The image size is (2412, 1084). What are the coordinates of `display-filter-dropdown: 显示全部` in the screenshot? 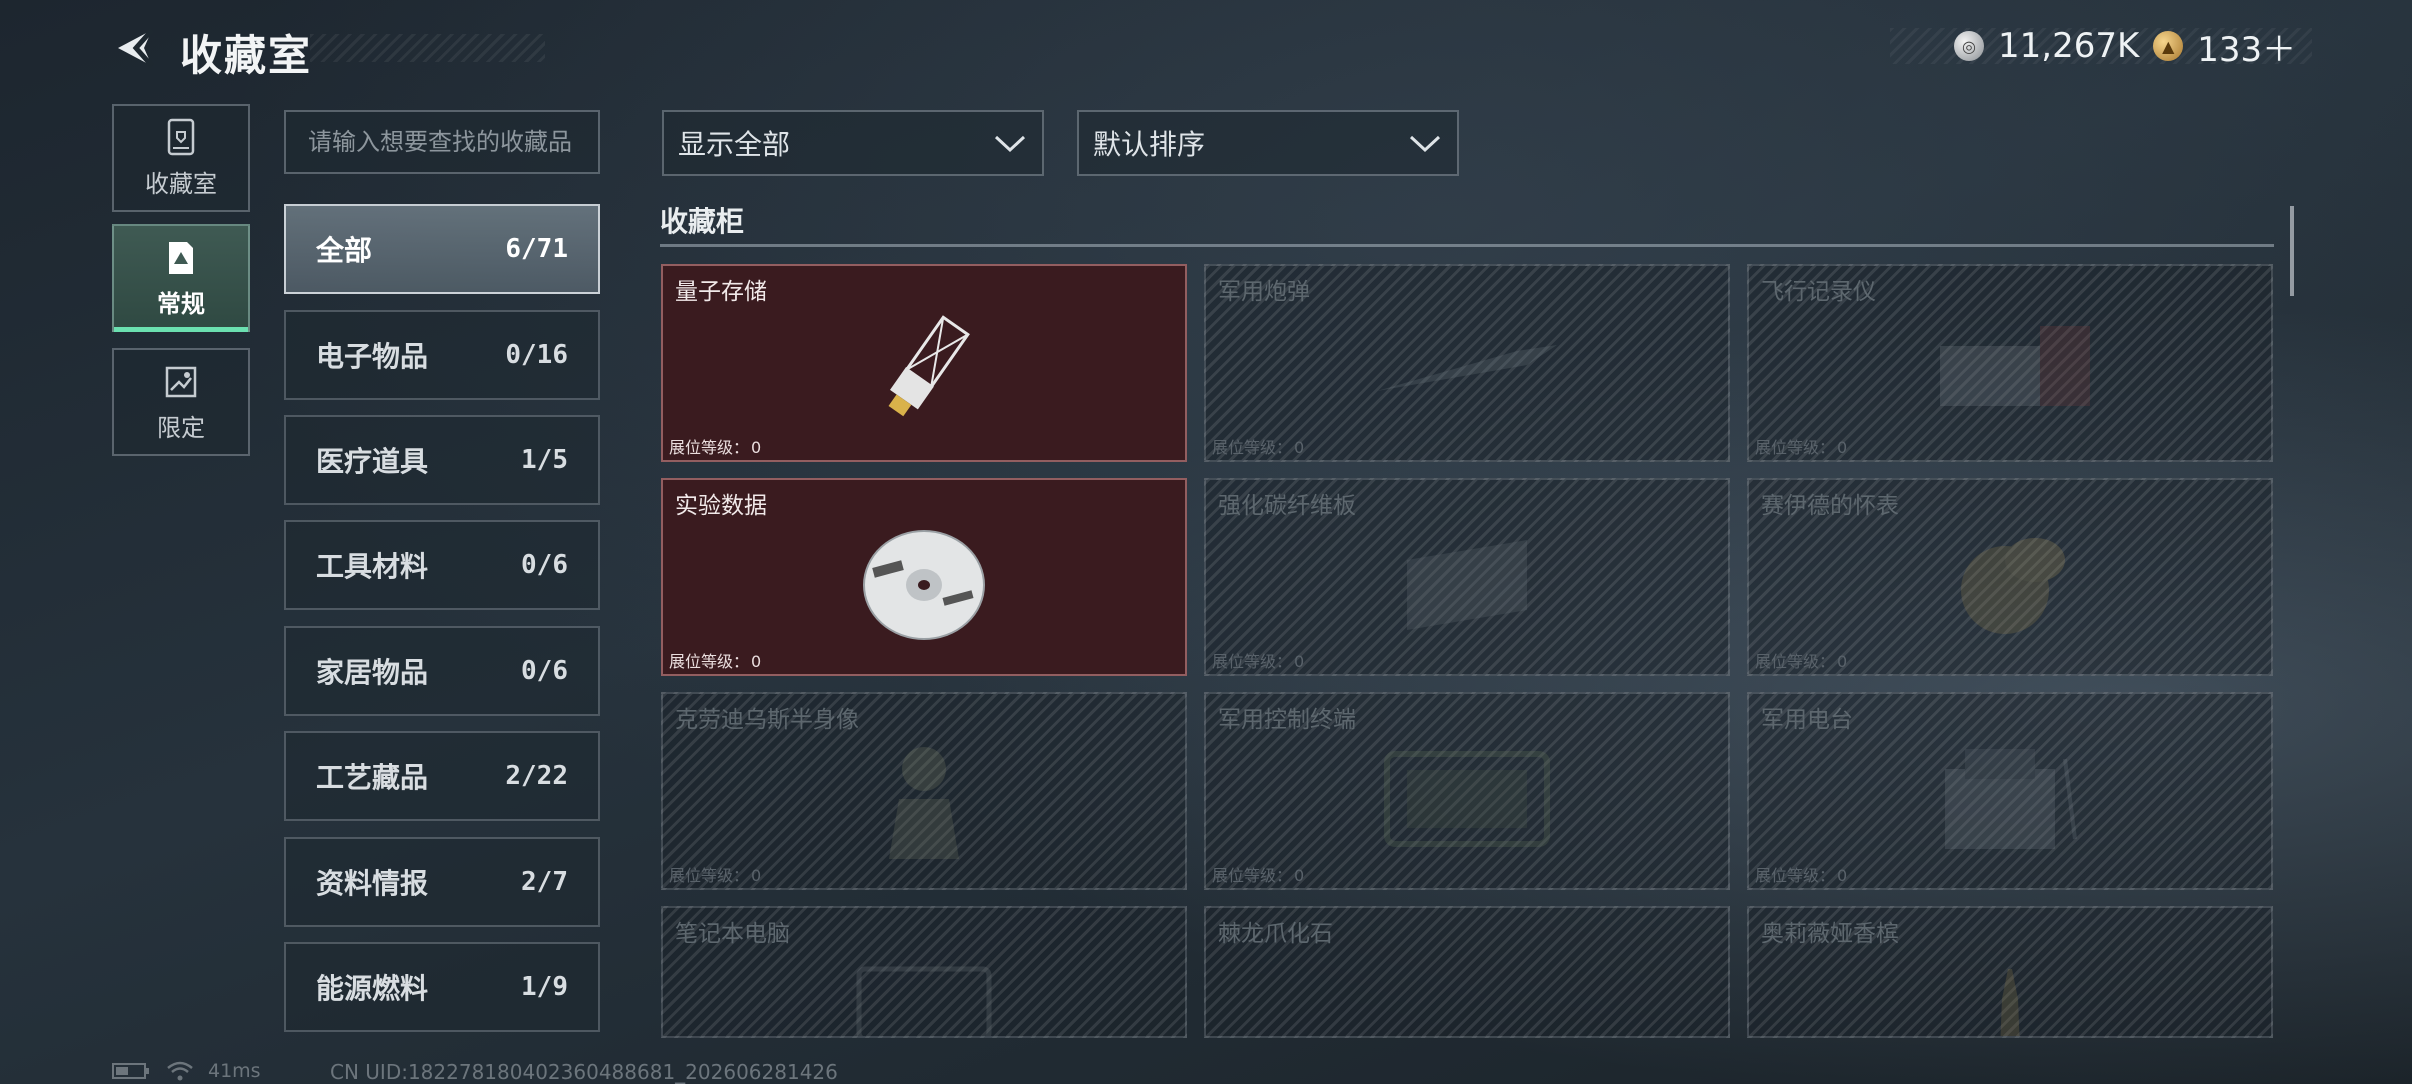 It's located at (853, 143).